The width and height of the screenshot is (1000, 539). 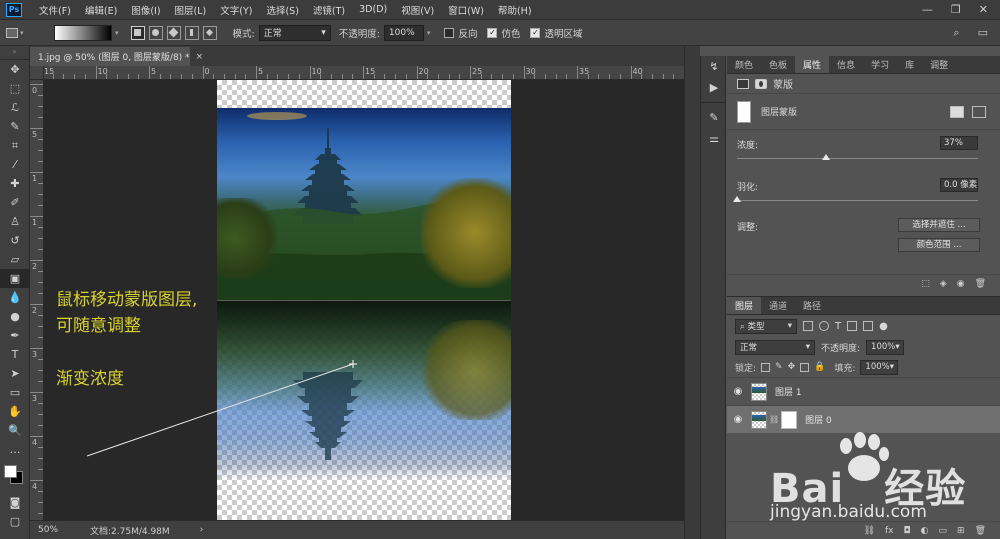 I want to click on visibility-eye-icon: ◉, so click(x=738, y=391).